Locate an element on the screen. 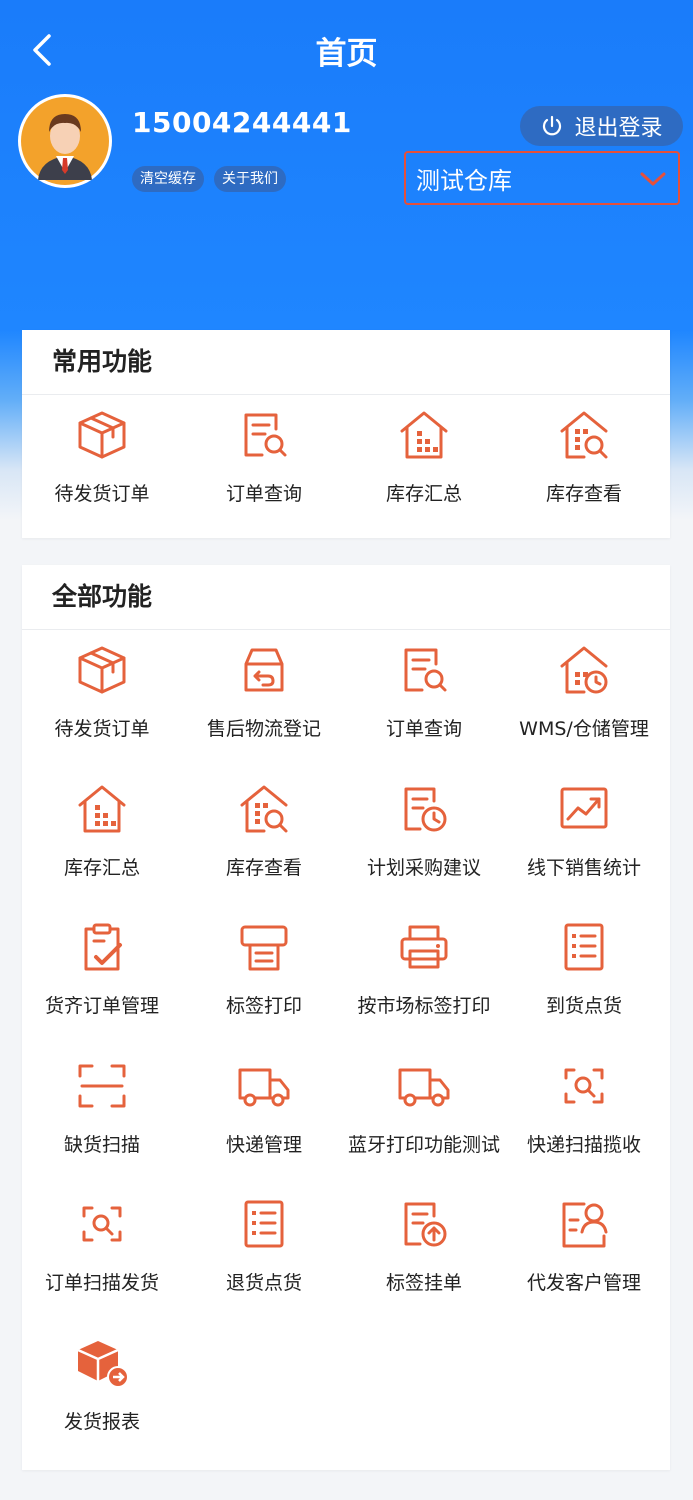  function-clipboard-check-tile: 货齐订单管理 is located at coordinates (102, 981).